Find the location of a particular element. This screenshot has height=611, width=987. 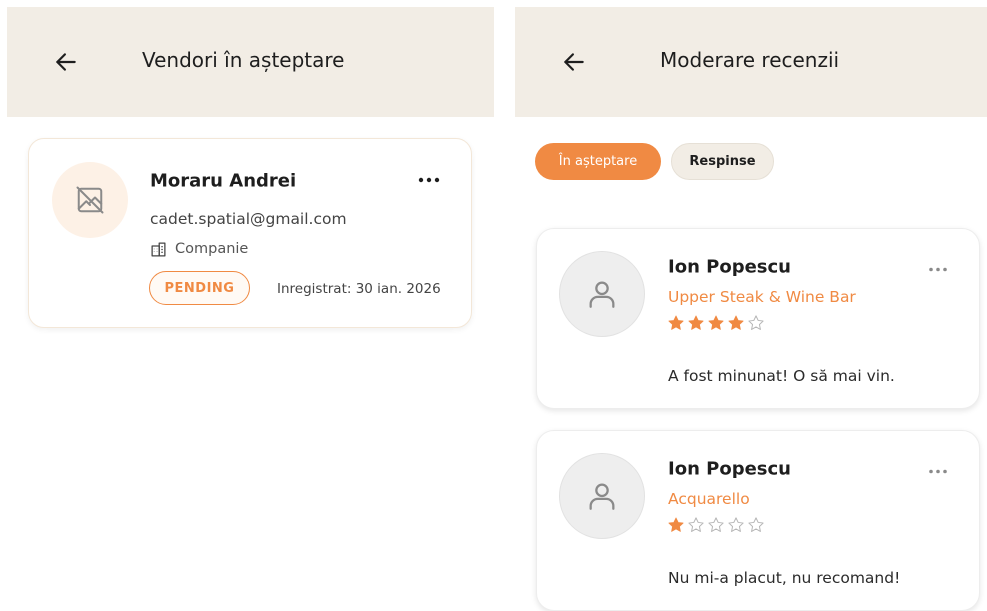

review-venue: Acquarello is located at coordinates (709, 499).